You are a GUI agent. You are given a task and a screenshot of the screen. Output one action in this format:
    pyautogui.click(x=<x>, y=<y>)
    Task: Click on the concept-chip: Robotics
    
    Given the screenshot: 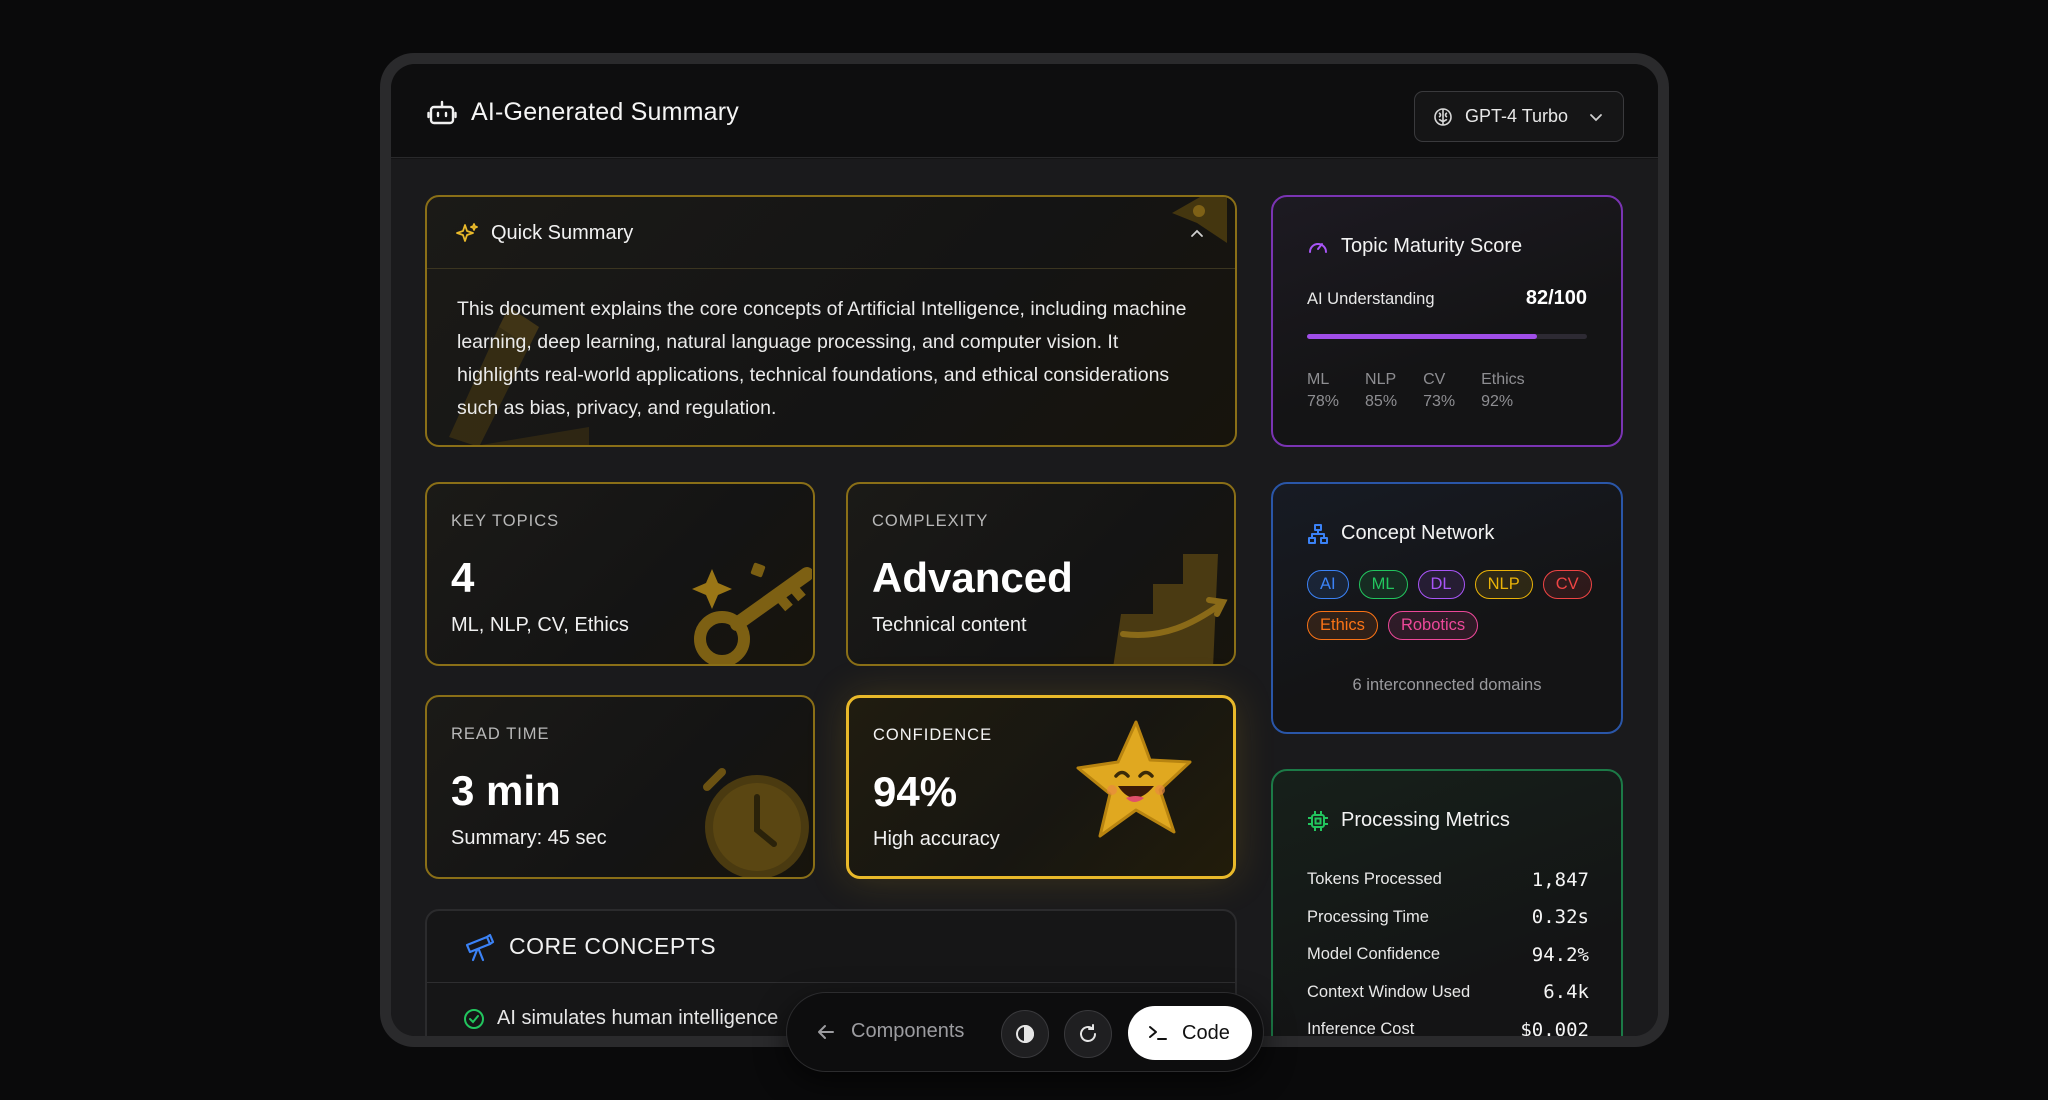 What is the action you would take?
    pyautogui.click(x=1433, y=625)
    